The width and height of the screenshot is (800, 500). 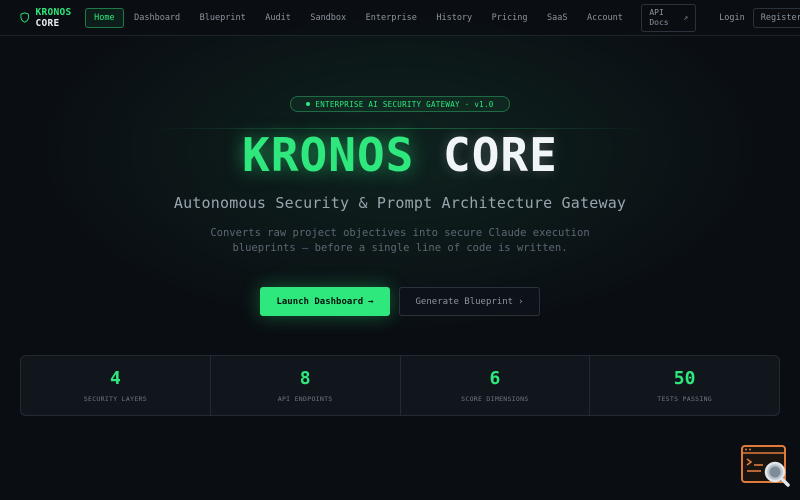 What do you see at coordinates (115, 378) in the screenshot?
I see `stat-value: 4` at bounding box center [115, 378].